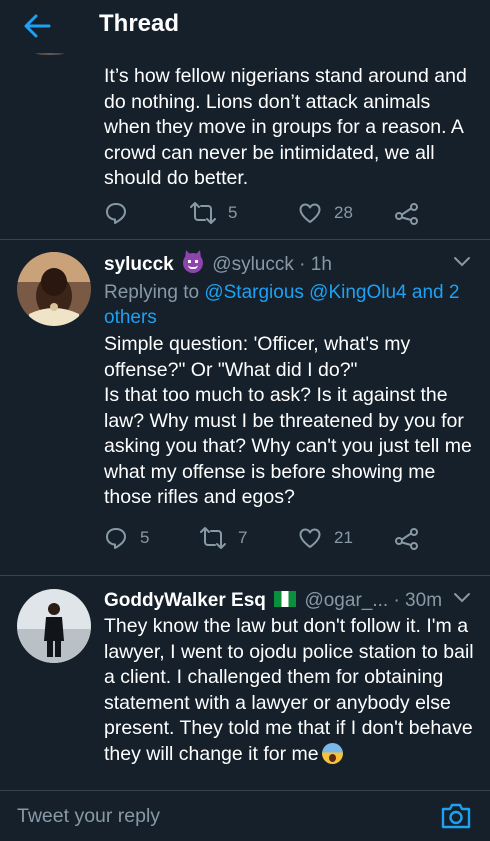 The height and width of the screenshot is (841, 490). I want to click on display-name: sylucck, so click(139, 264).